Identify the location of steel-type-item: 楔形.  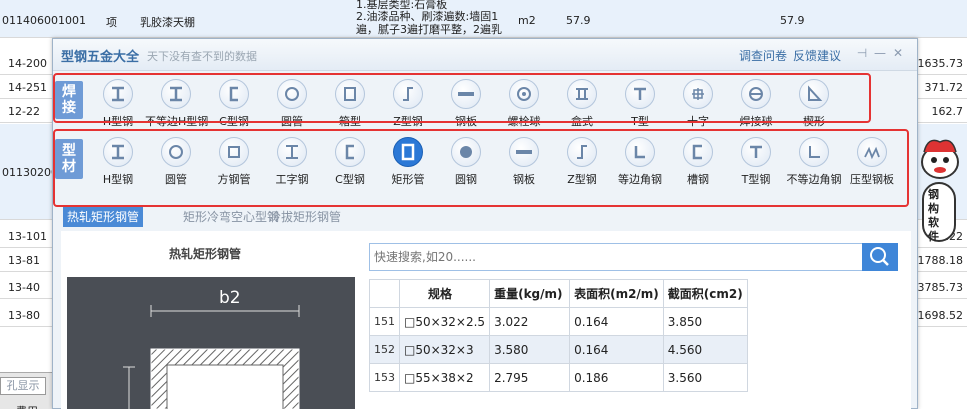
(814, 104).